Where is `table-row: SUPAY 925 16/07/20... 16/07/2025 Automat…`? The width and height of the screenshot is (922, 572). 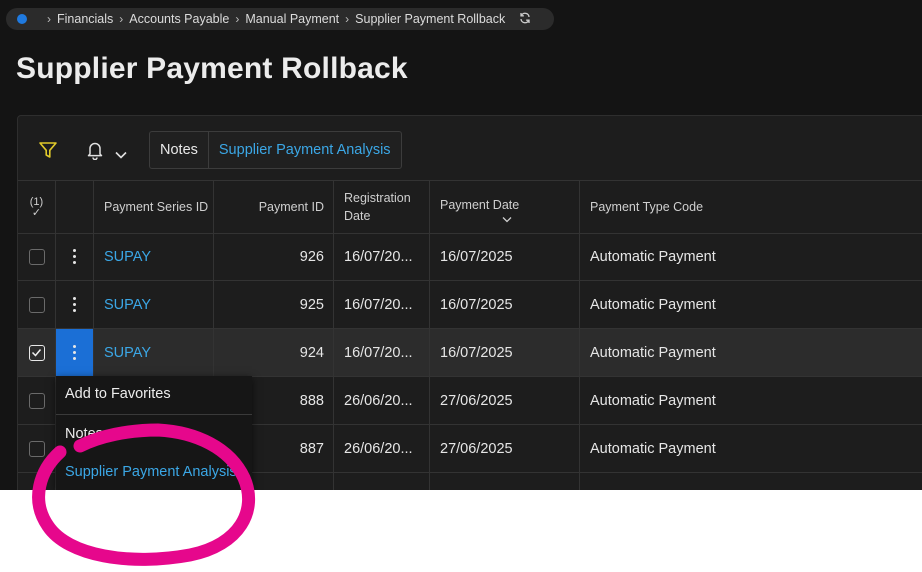 table-row: SUPAY 925 16/07/20... 16/07/2025 Automat… is located at coordinates (470, 305).